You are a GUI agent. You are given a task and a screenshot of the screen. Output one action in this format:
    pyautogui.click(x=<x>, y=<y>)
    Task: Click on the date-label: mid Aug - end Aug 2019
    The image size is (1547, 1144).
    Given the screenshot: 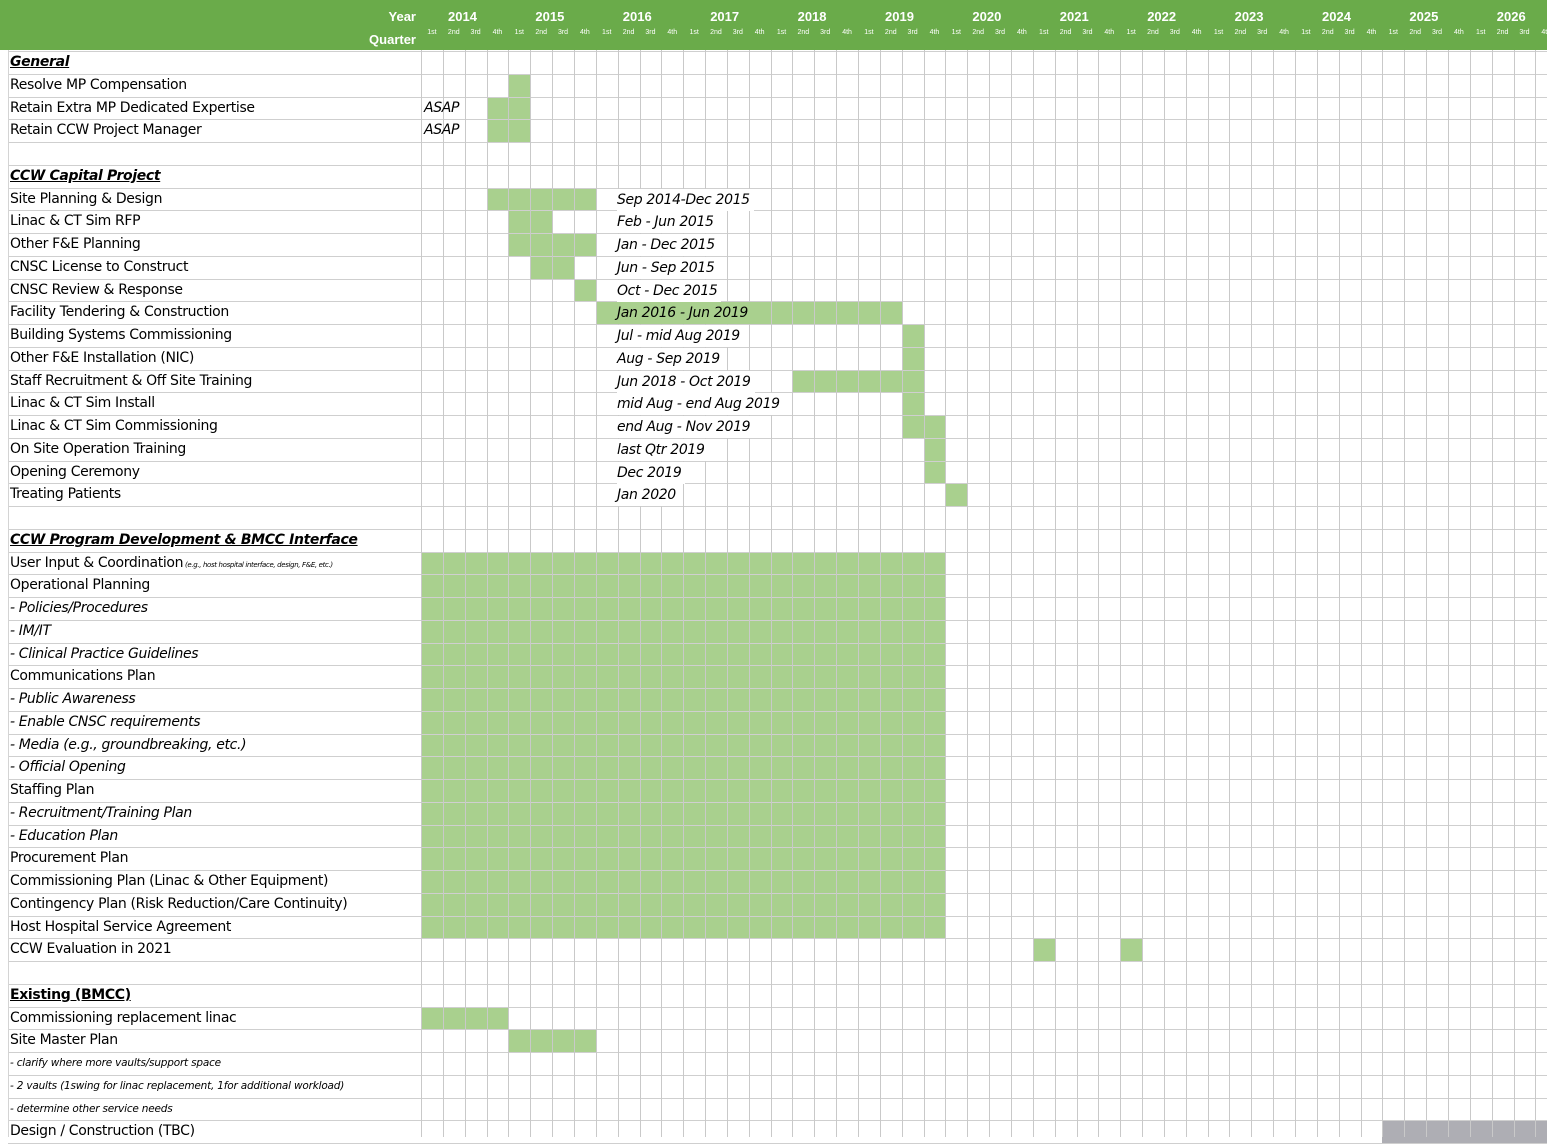 What is the action you would take?
    pyautogui.click(x=700, y=404)
    